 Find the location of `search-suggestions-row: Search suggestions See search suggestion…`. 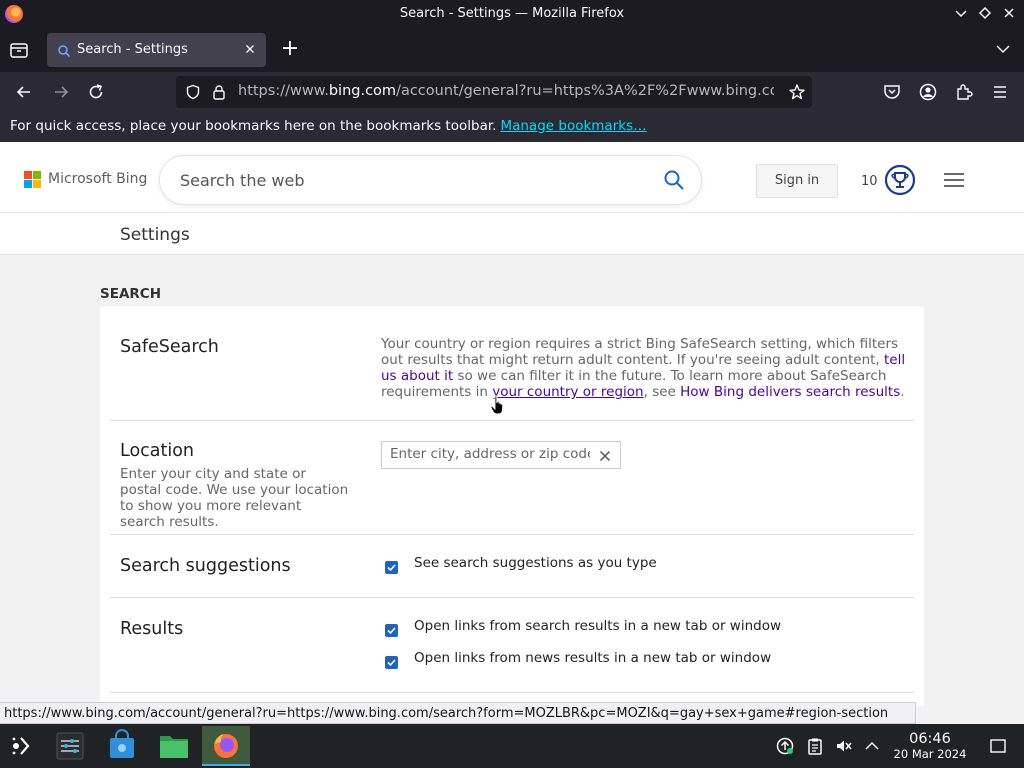

search-suggestions-row: Search suggestions See search suggestion… is located at coordinates (512, 566).